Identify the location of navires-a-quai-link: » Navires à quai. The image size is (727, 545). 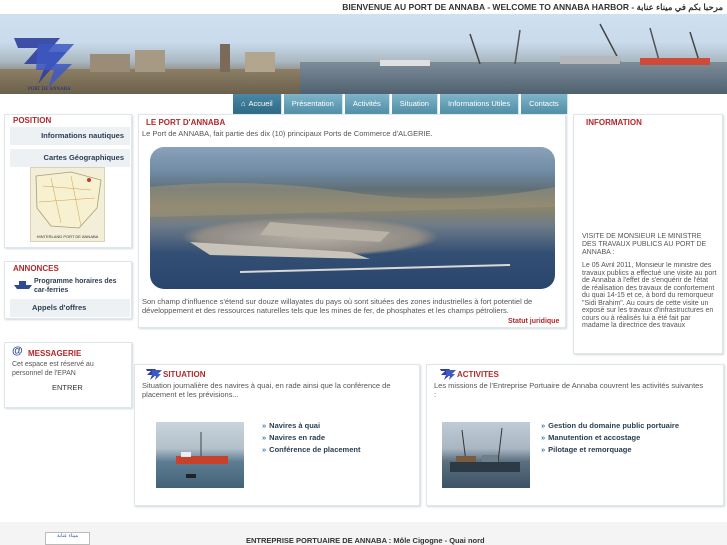
(291, 425).